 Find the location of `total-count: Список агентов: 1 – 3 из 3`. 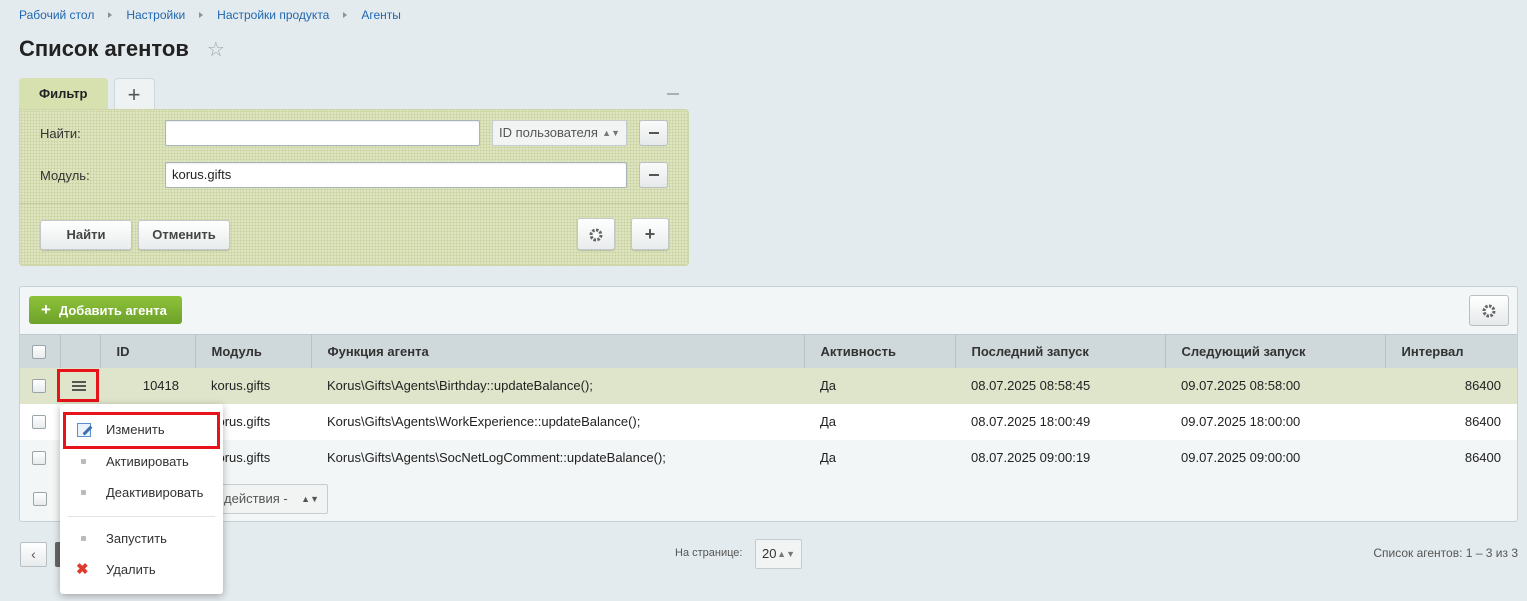

total-count: Список агентов: 1 – 3 из 3 is located at coordinates (1445, 553).